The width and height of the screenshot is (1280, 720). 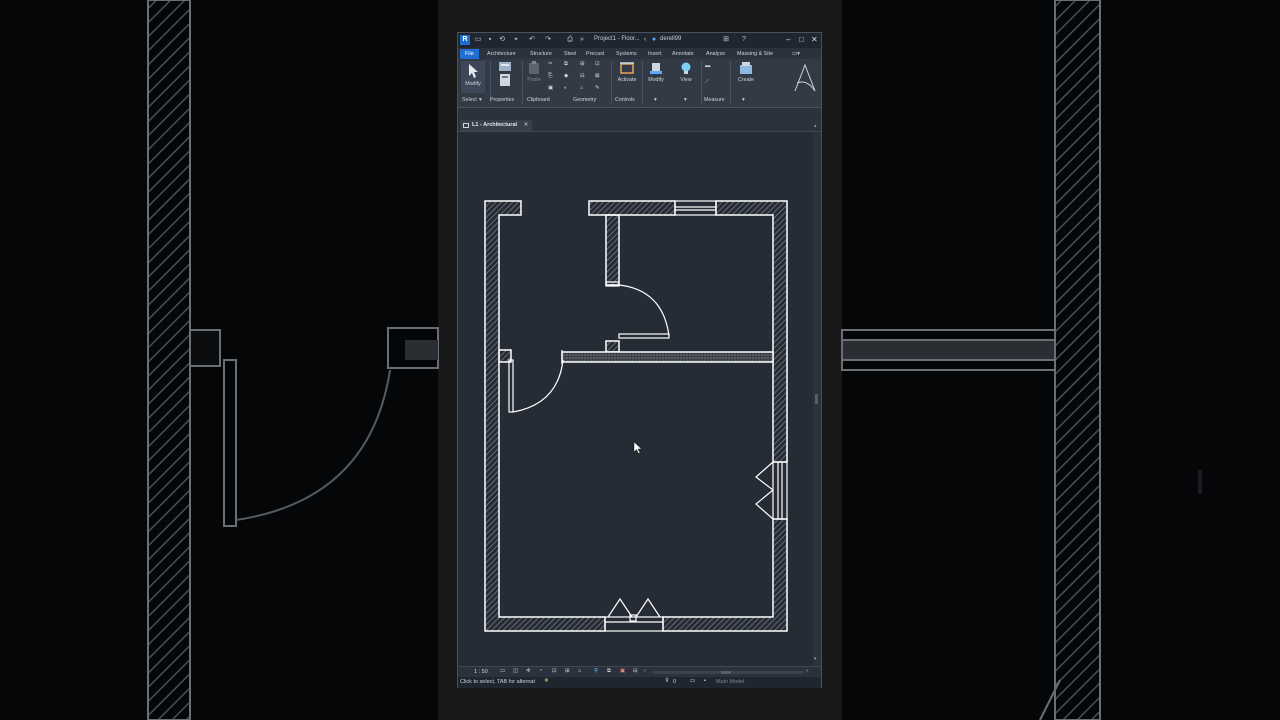 What do you see at coordinates (726, 40) in the screenshot?
I see `cart-icon: ⊞` at bounding box center [726, 40].